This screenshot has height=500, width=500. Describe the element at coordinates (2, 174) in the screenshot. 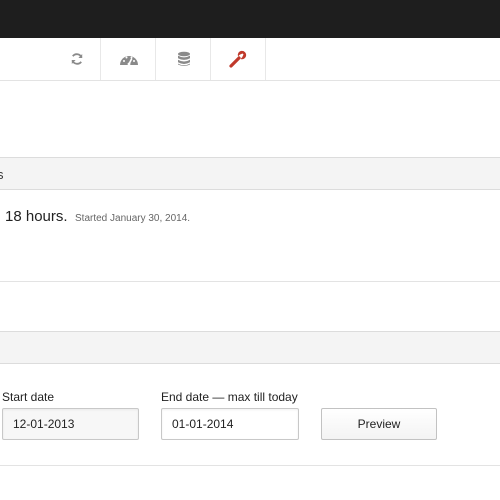

I see `panel-title: s` at that location.